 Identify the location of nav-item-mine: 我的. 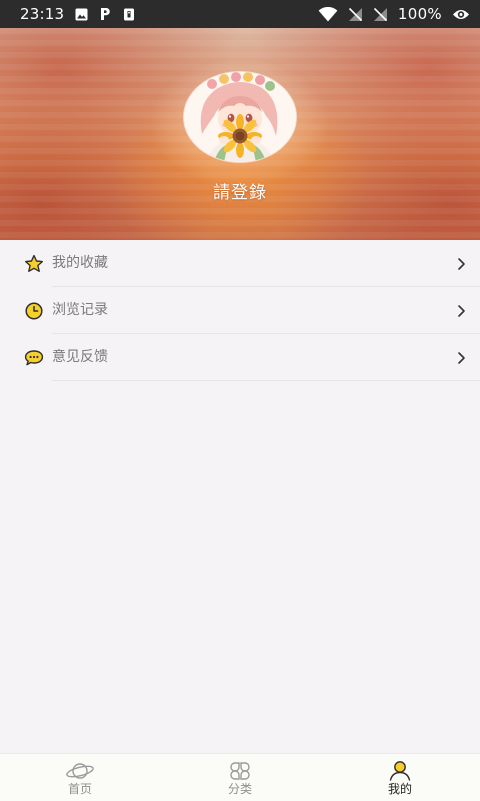
(400, 777).